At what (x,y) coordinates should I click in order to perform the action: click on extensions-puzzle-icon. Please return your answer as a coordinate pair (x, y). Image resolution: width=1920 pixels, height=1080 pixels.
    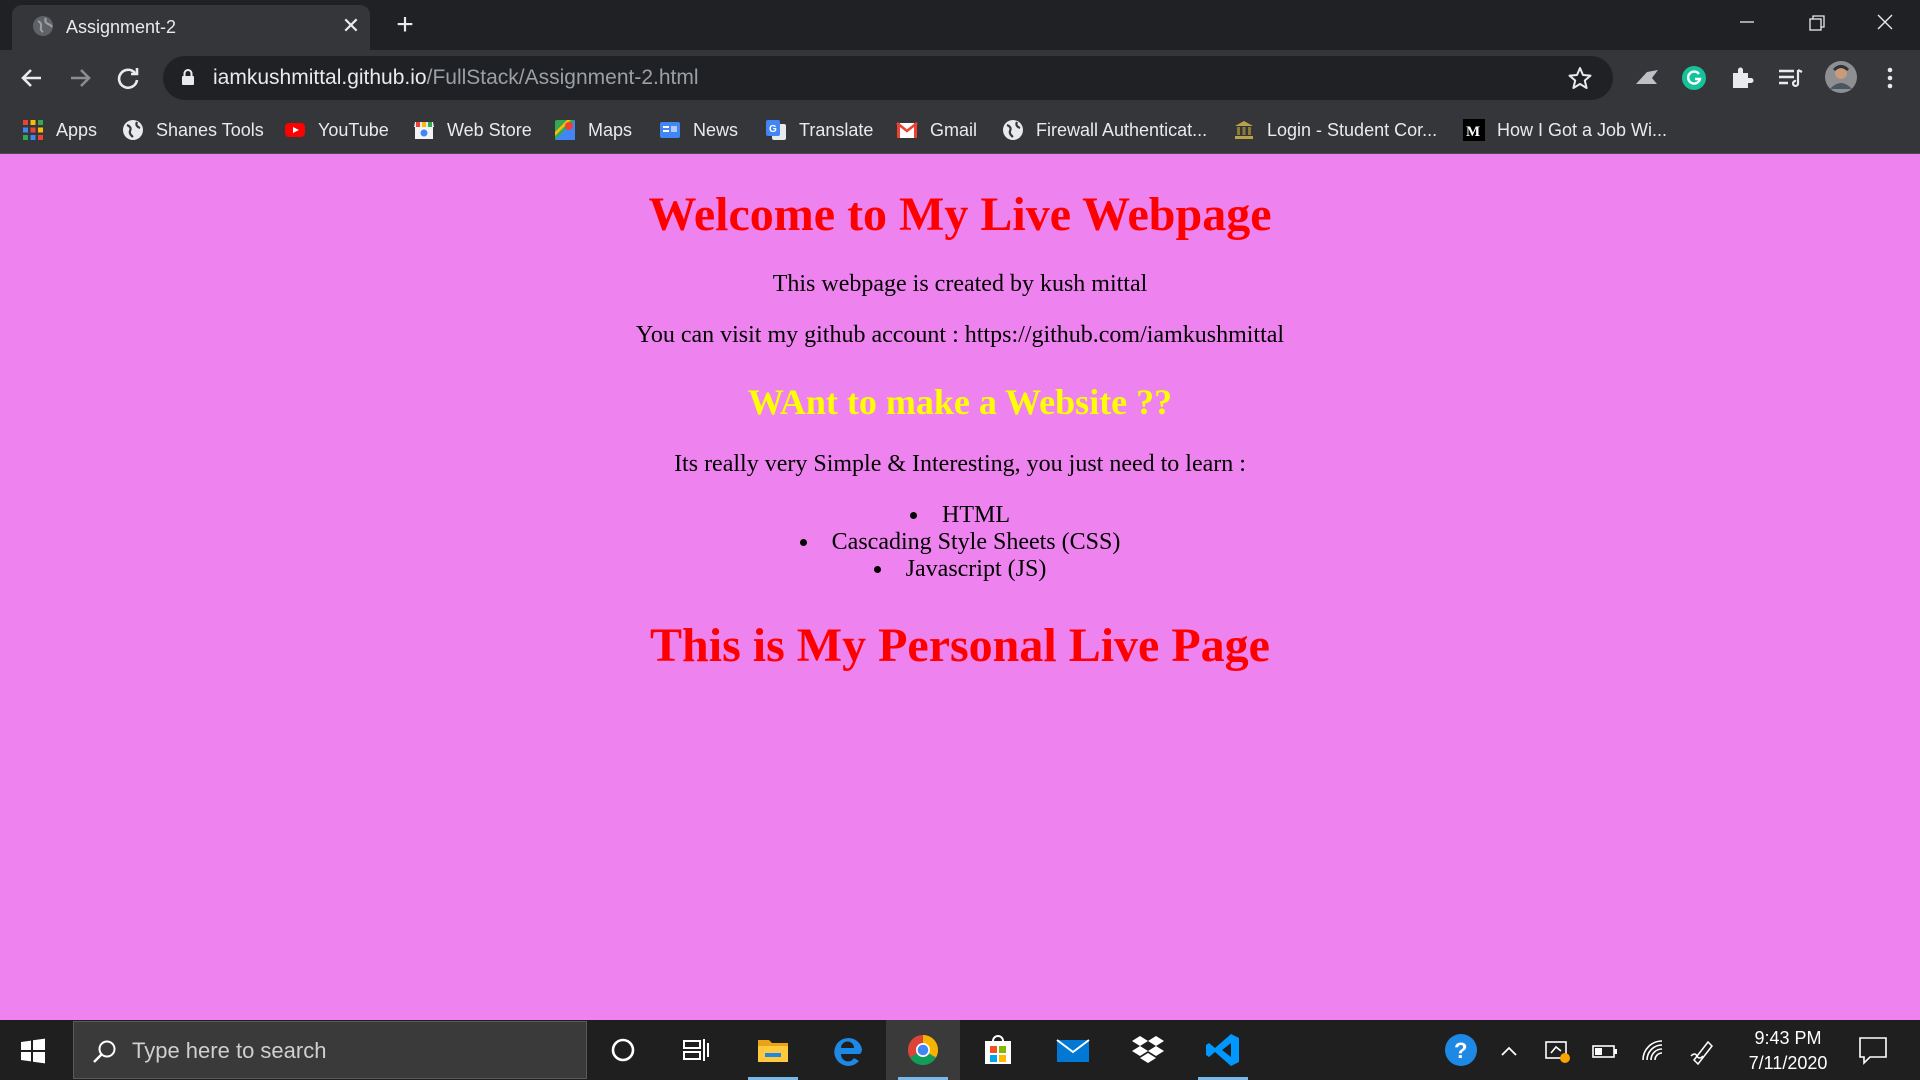
    Looking at the image, I should click on (1742, 78).